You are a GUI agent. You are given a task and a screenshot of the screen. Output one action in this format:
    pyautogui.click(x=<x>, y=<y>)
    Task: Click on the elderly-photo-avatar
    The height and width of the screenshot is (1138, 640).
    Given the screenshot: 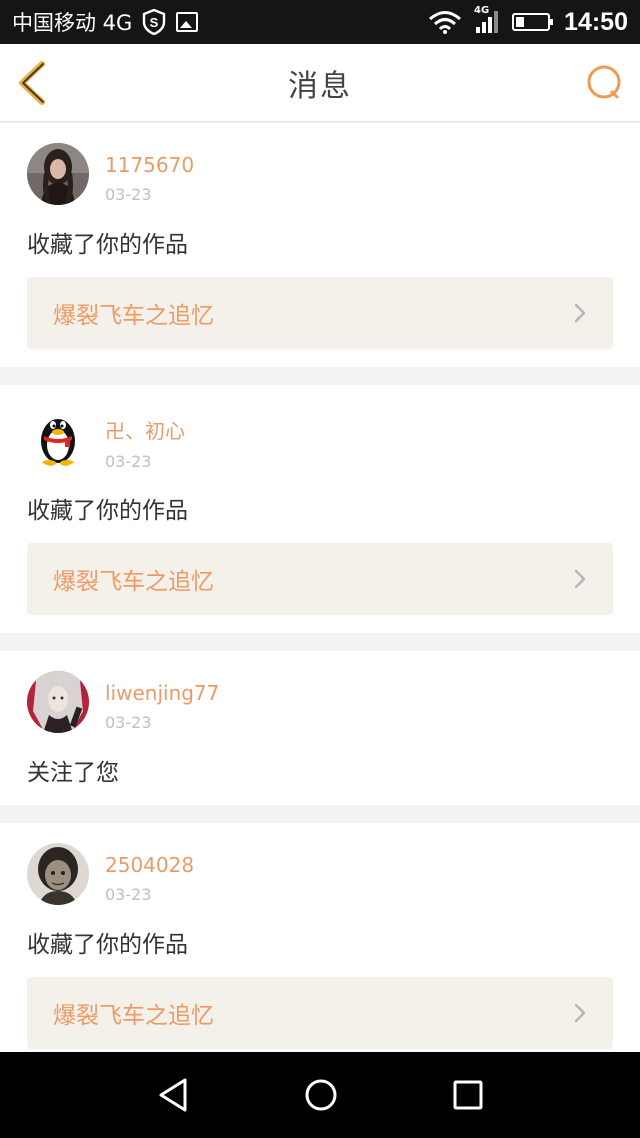 What is the action you would take?
    pyautogui.click(x=58, y=874)
    